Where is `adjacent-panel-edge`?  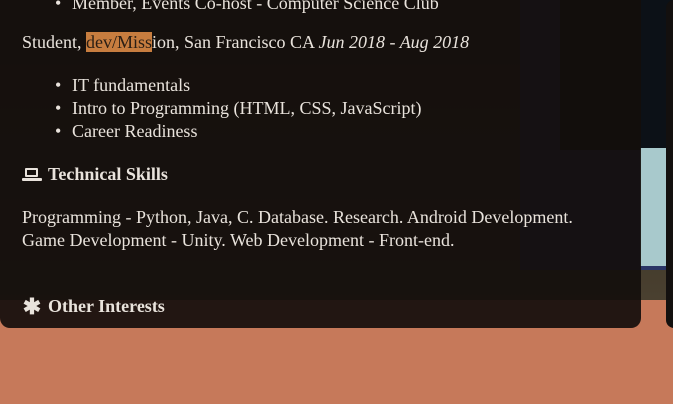
adjacent-panel-edge is located at coordinates (669, 164).